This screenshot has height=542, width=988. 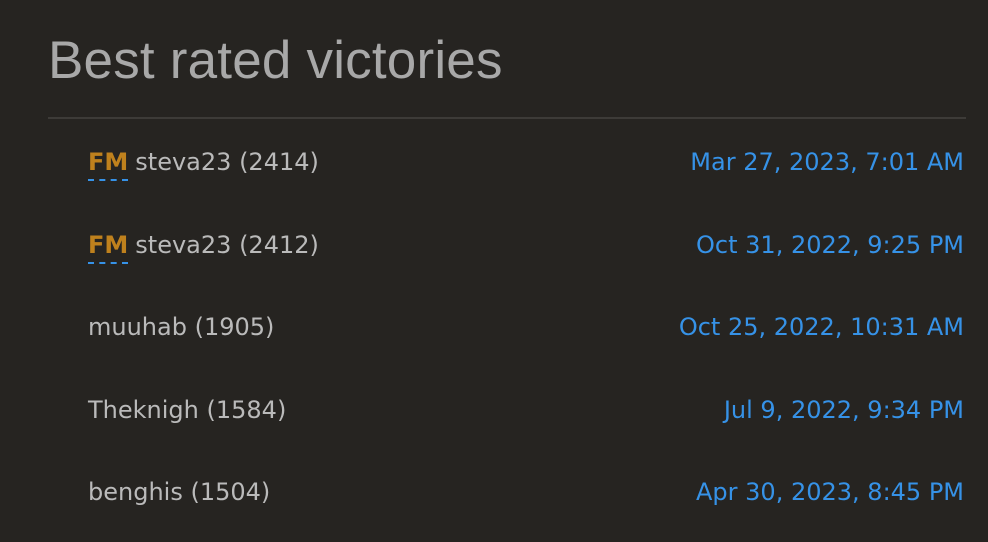 I want to click on player-link: benghis (1504), so click(x=179, y=492).